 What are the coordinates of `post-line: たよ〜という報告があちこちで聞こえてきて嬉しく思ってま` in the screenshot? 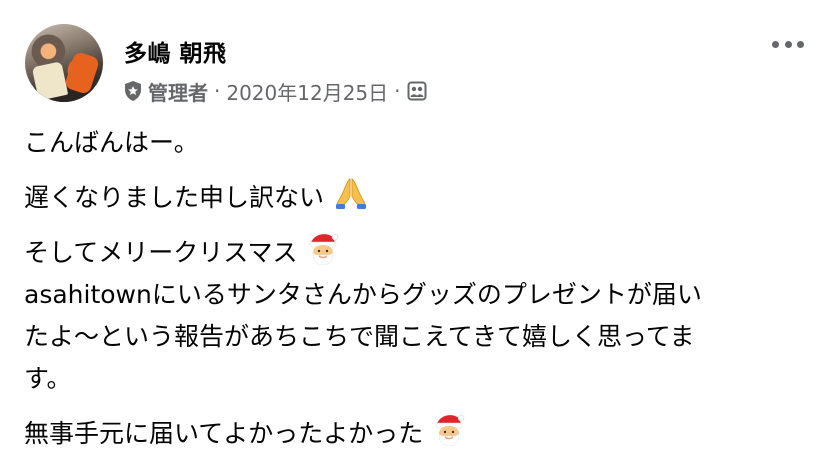 It's located at (414, 337).